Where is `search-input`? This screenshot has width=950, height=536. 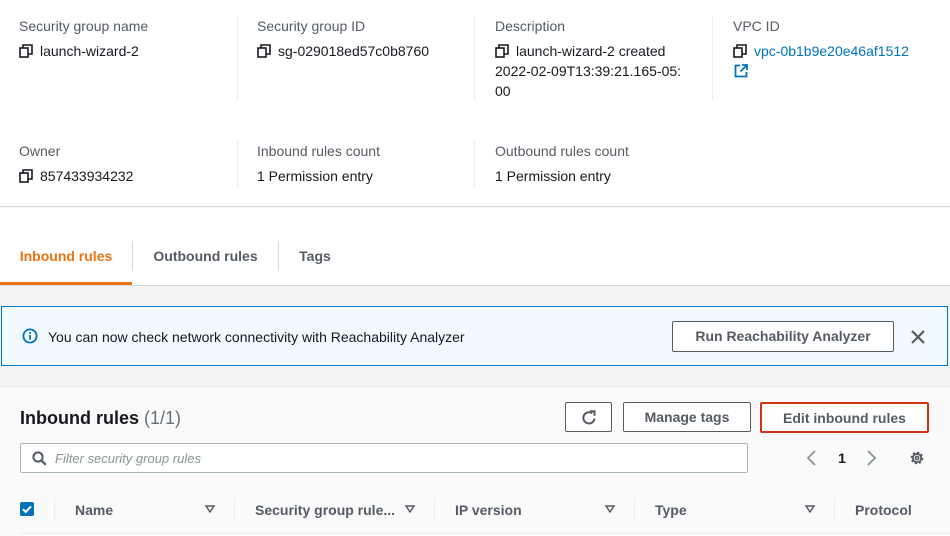 search-input is located at coordinates (395, 458).